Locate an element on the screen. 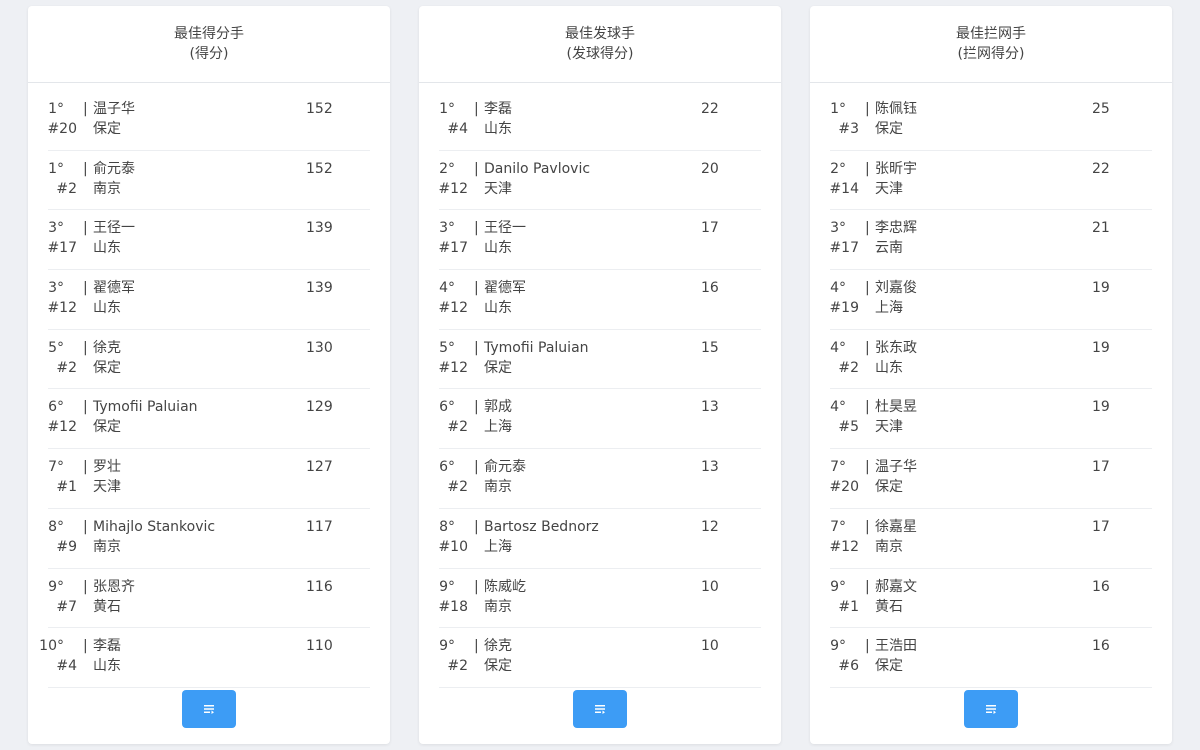 This screenshot has height=750, width=1200. ranking-row: 6° #2 | 郭成 上海 13 is located at coordinates (600, 419).